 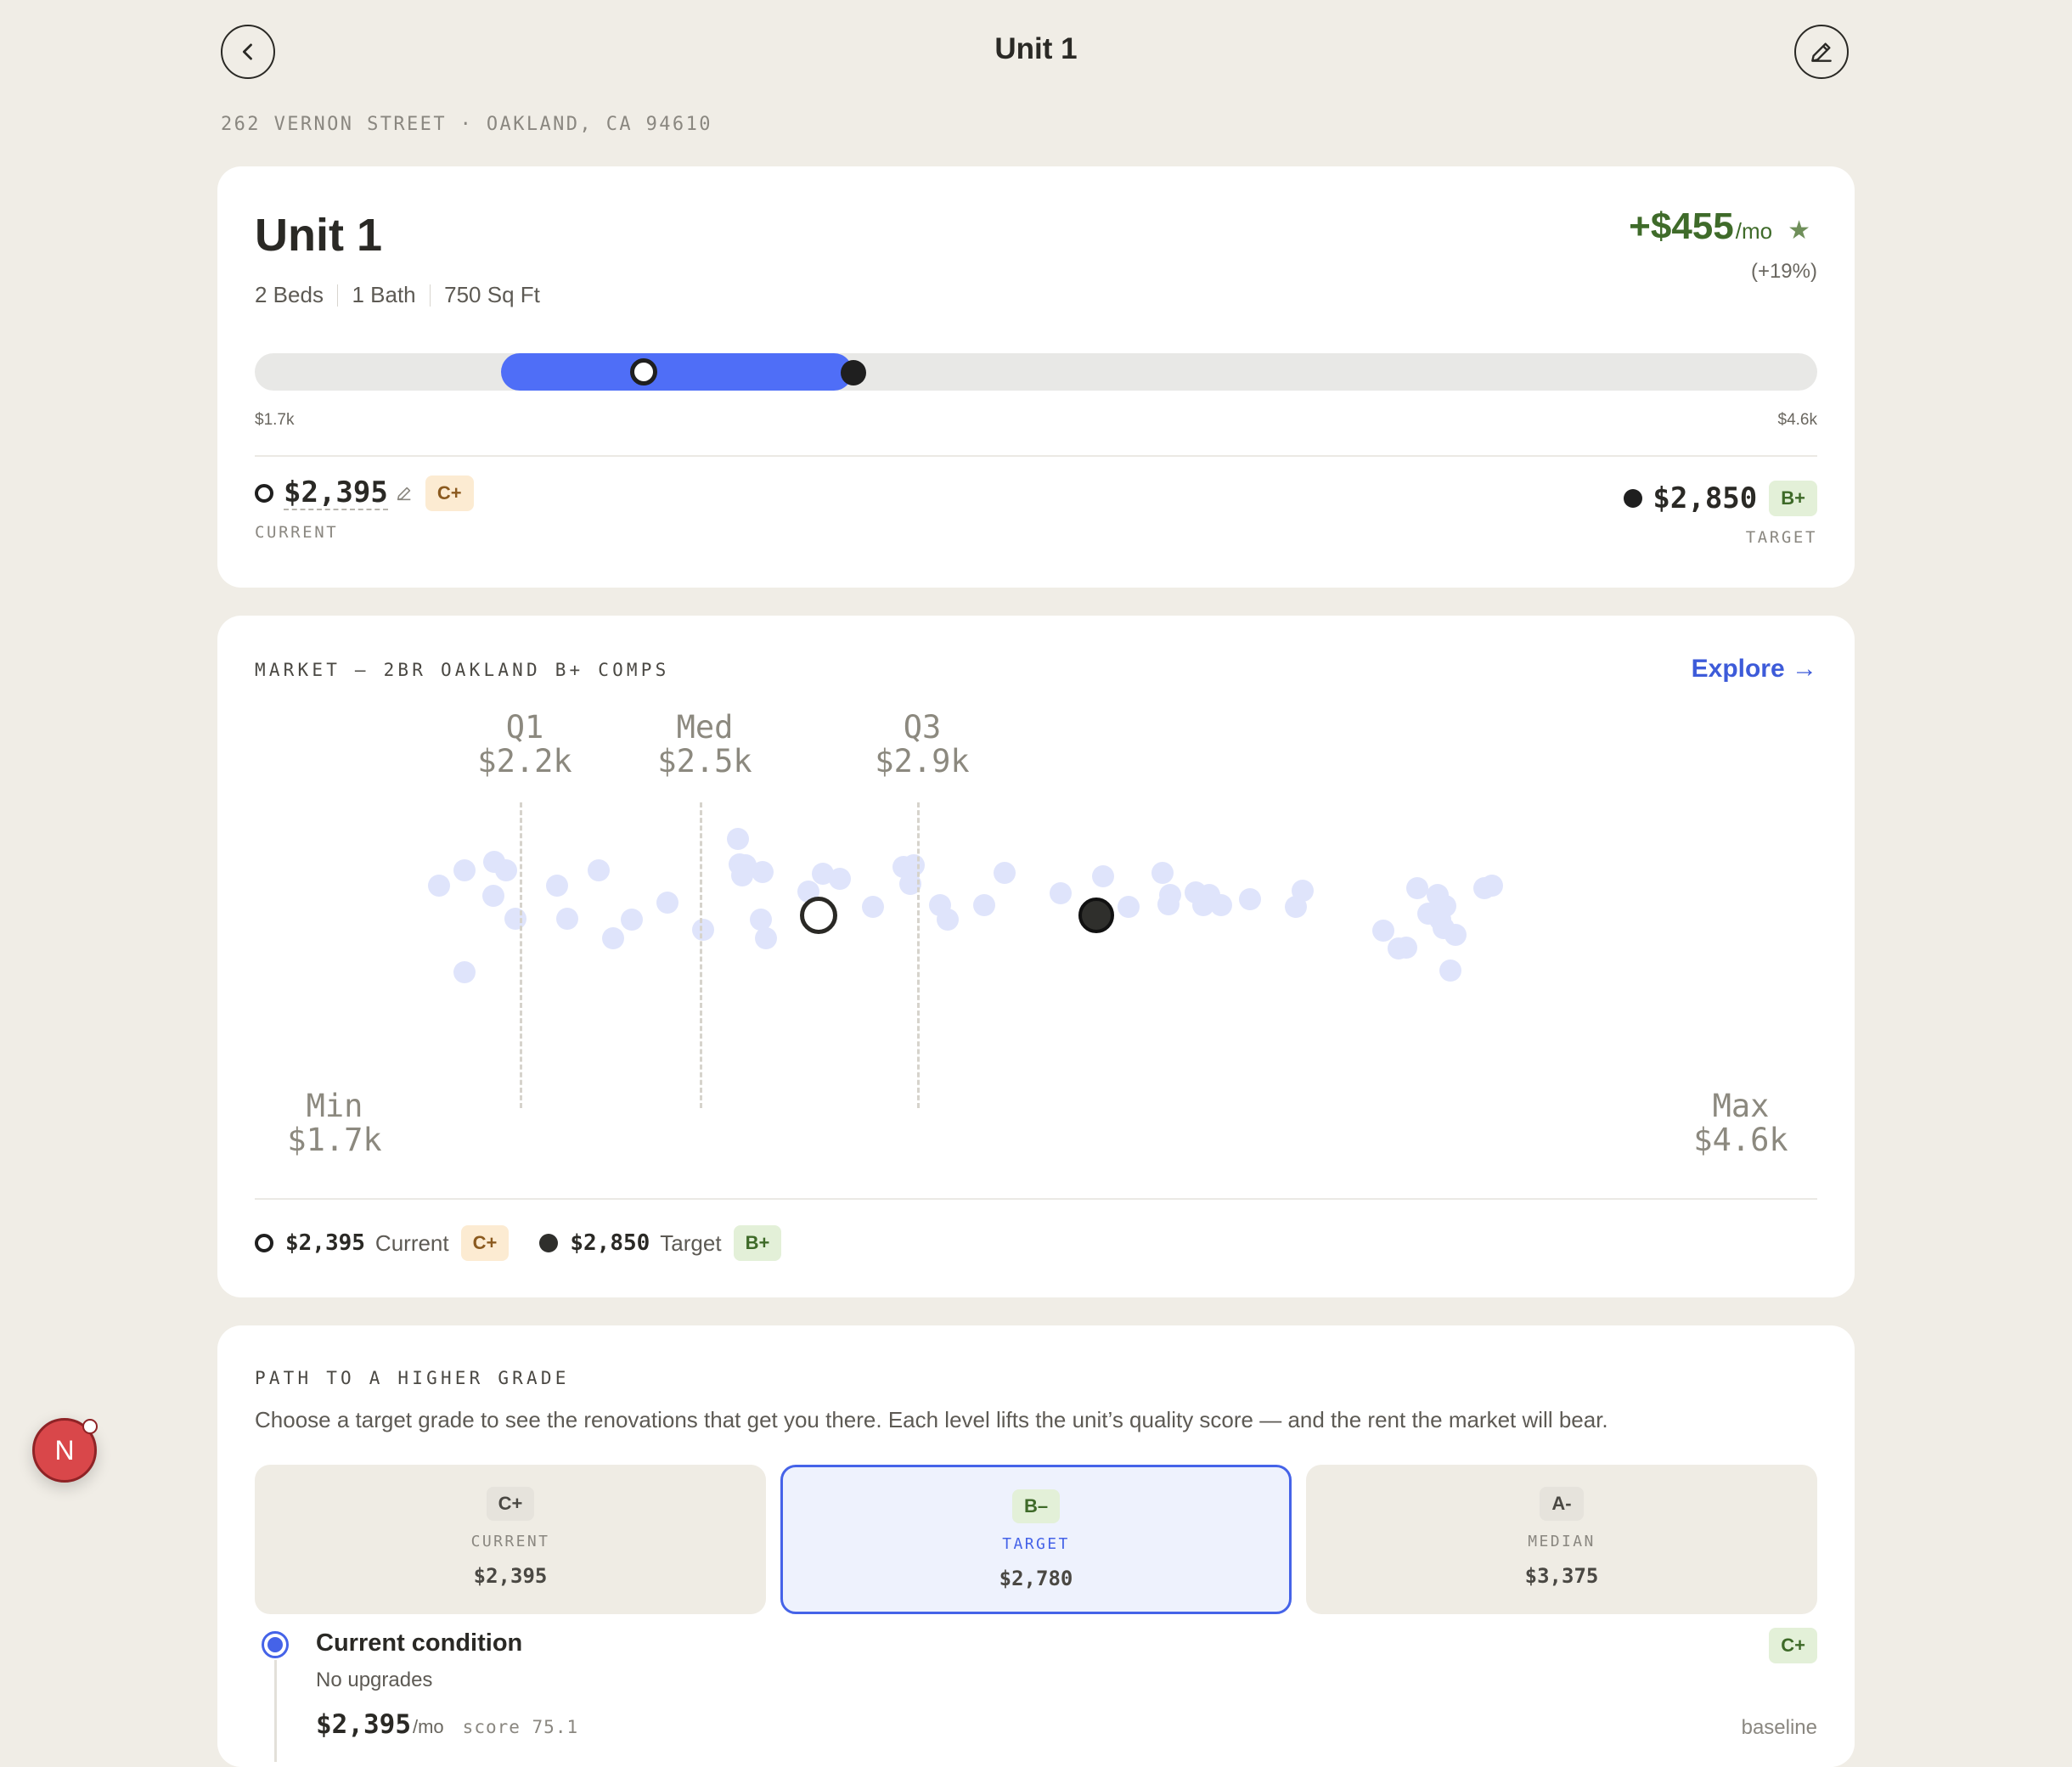 I want to click on target-rent-marker, so click(x=1096, y=915).